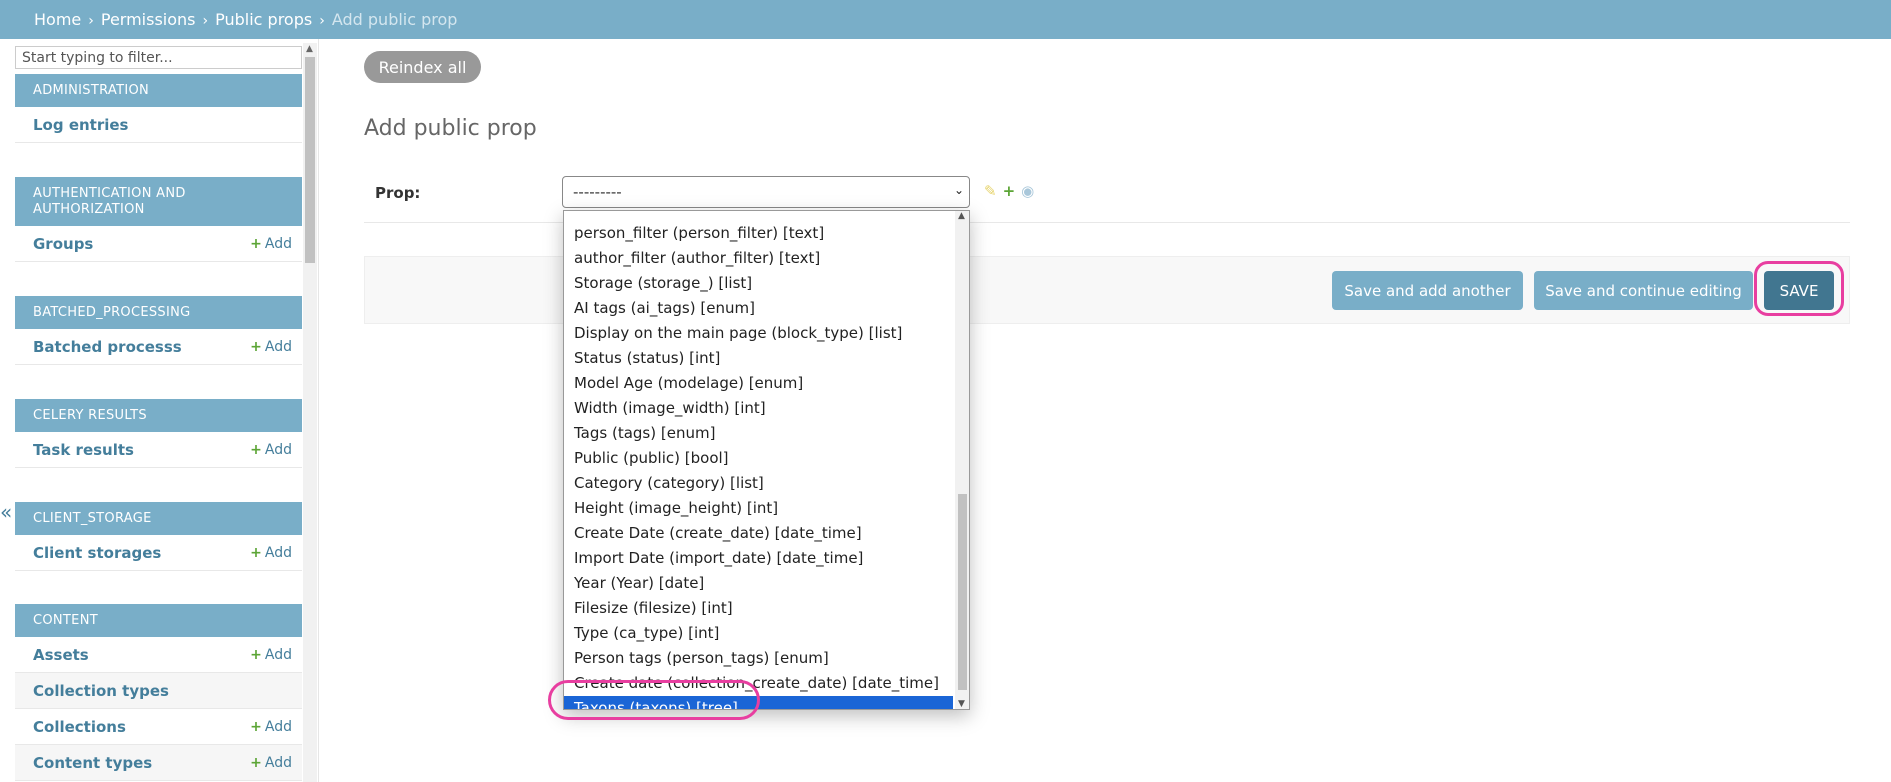  What do you see at coordinates (158, 763) in the screenshot?
I see `sidebar-item-content-types: Content types + Add` at bounding box center [158, 763].